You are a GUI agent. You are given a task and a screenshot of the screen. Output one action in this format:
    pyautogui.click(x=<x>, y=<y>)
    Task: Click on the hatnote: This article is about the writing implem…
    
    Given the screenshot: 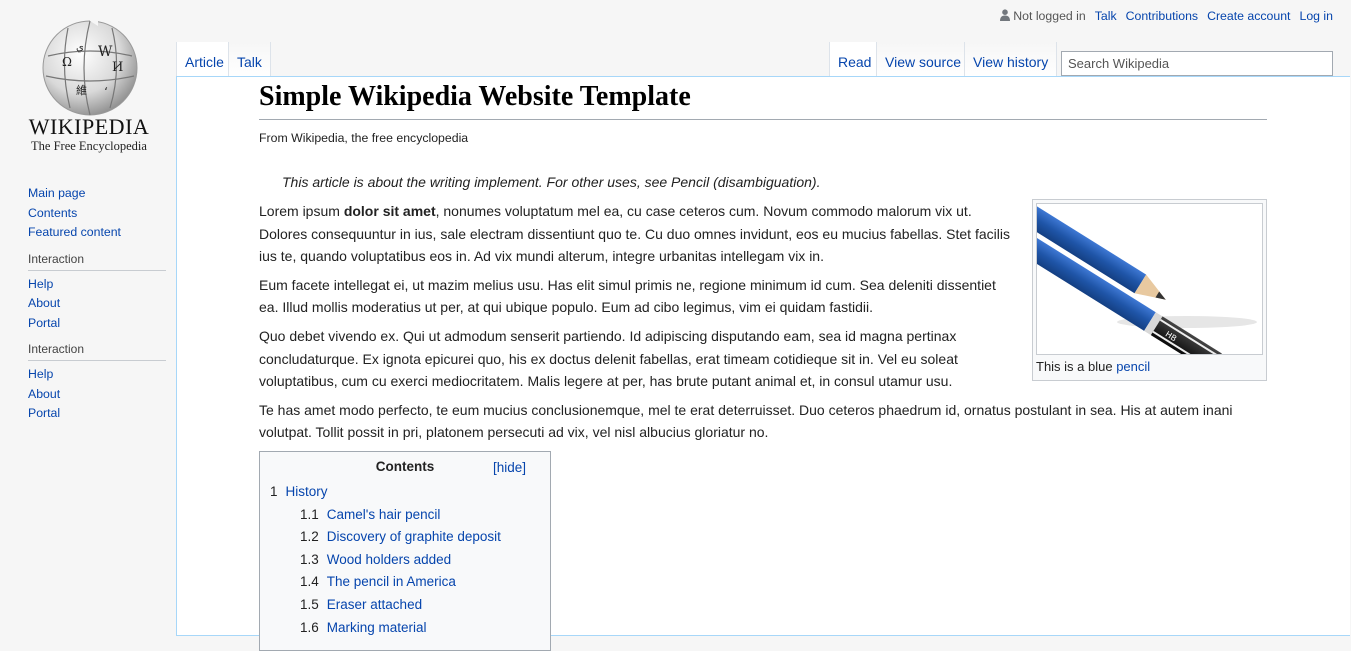 What is the action you would take?
    pyautogui.click(x=551, y=182)
    